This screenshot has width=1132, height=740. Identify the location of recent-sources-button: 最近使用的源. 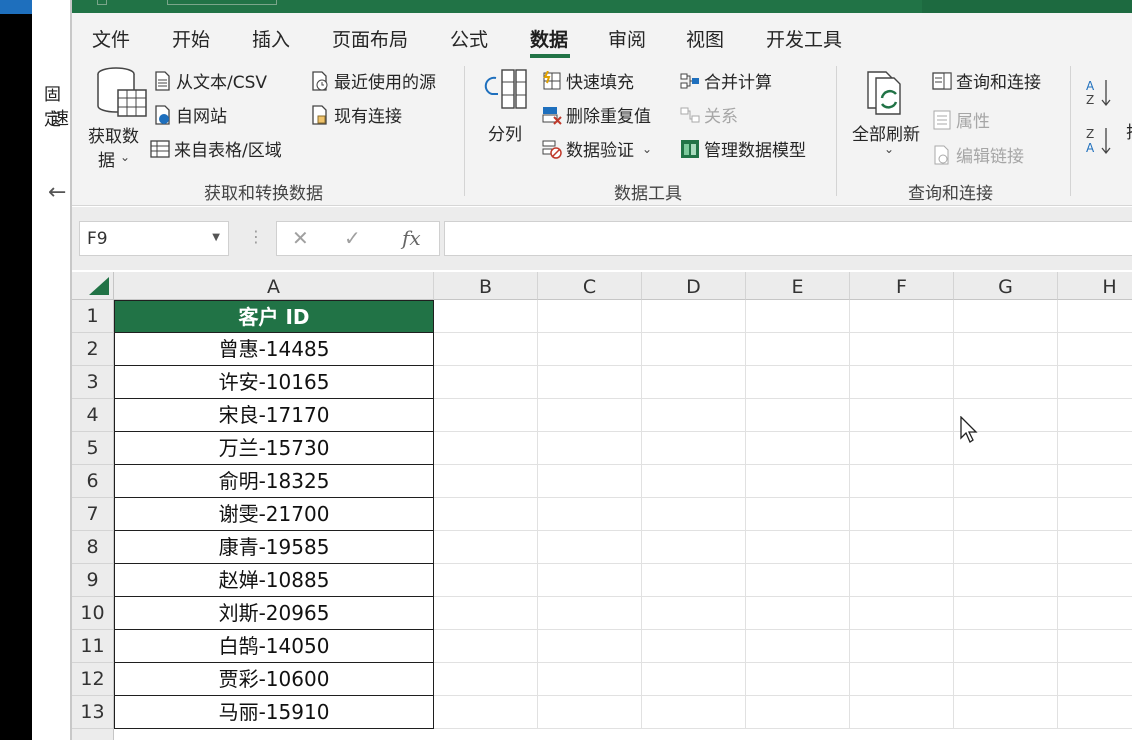
(373, 80).